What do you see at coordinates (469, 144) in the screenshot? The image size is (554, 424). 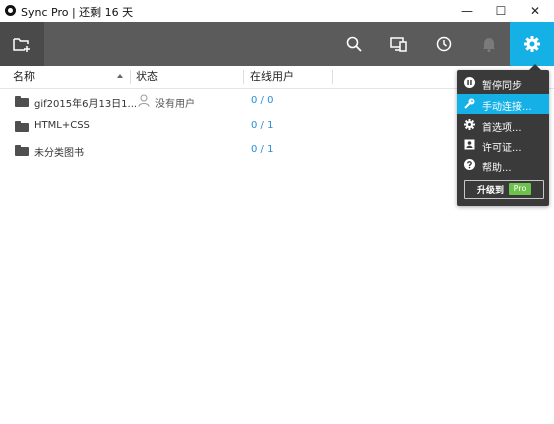 I see `license-icon` at bounding box center [469, 144].